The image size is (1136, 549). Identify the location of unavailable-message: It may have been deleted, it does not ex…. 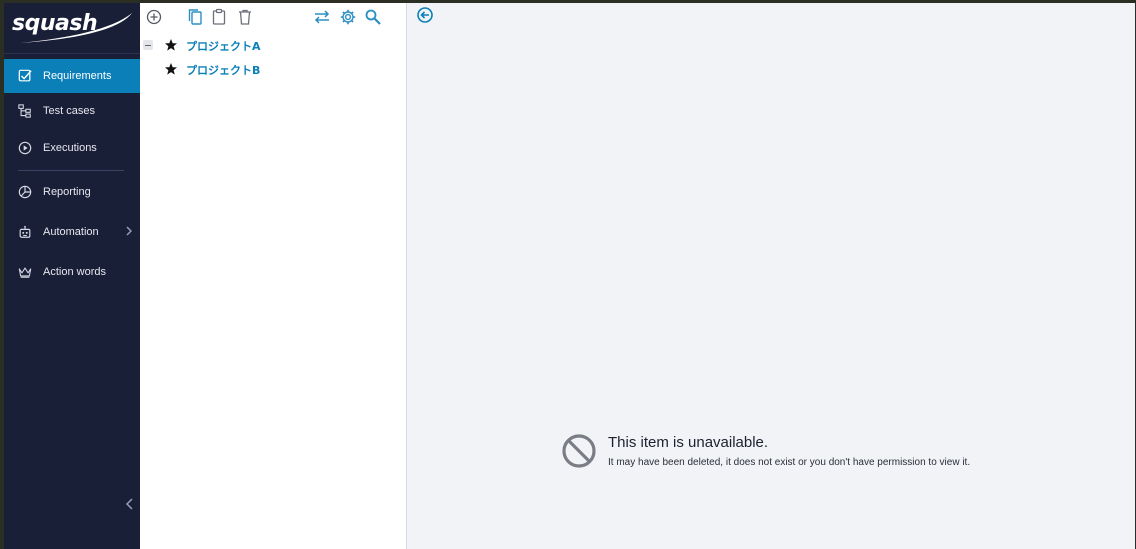
(789, 462).